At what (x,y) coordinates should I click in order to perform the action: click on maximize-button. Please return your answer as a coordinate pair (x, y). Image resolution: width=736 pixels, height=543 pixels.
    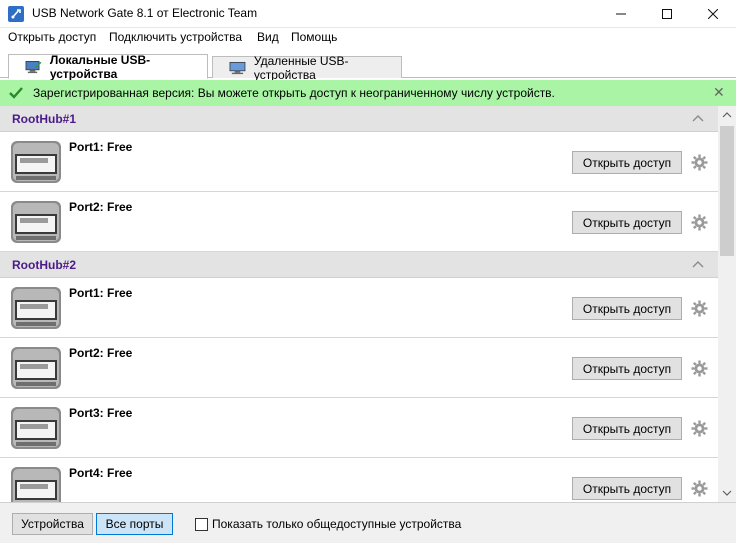
    Looking at the image, I should click on (667, 14).